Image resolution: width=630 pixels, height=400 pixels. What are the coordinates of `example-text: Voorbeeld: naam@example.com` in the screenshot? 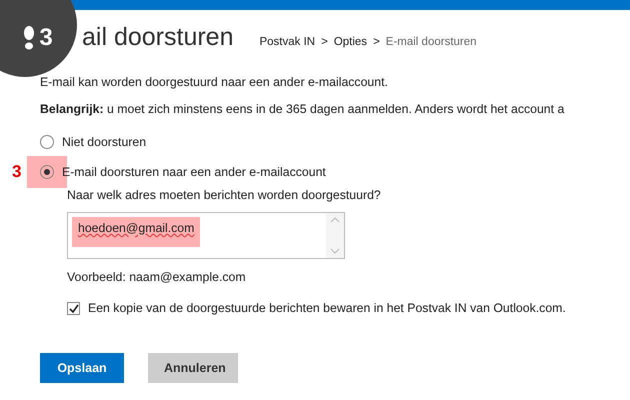 It's located at (157, 277).